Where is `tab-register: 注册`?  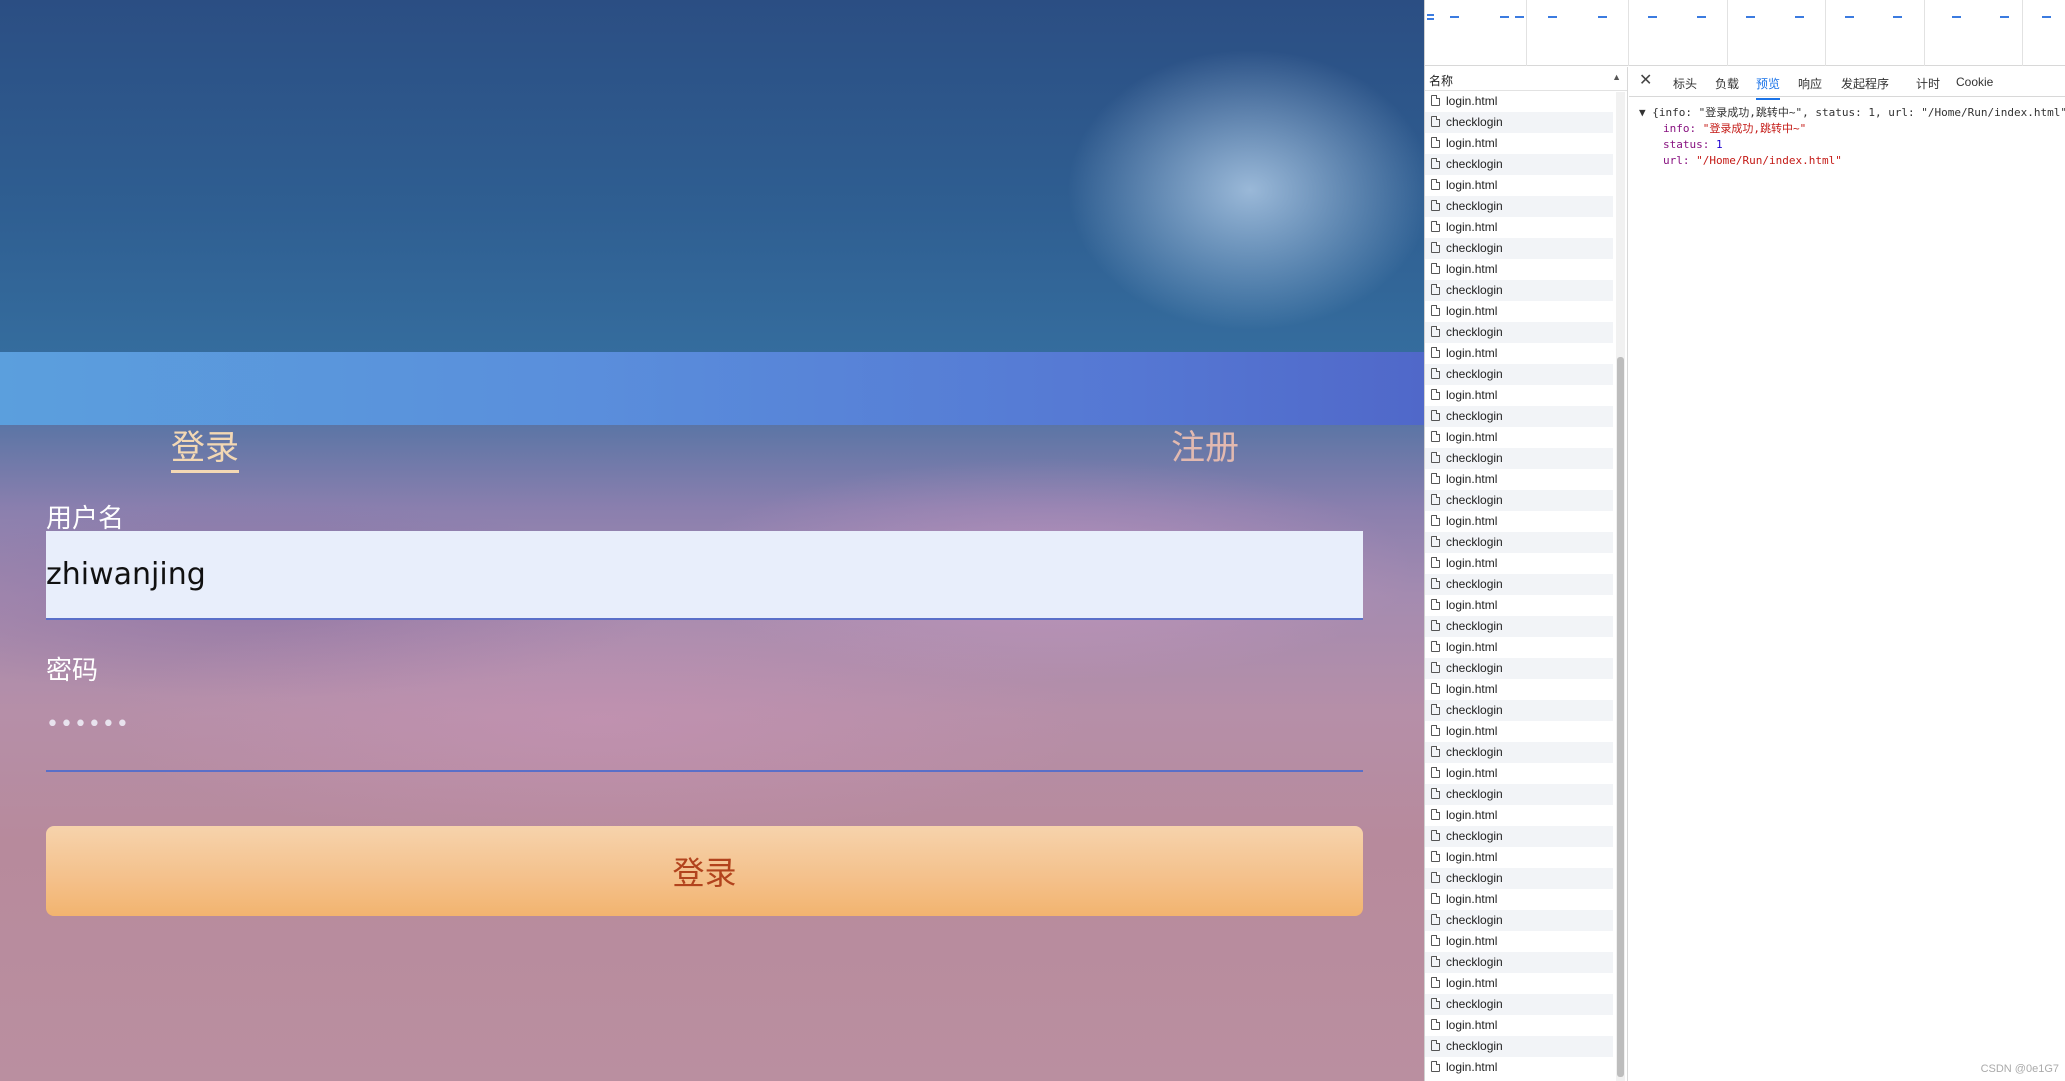 tab-register: 注册 is located at coordinates (1205, 448).